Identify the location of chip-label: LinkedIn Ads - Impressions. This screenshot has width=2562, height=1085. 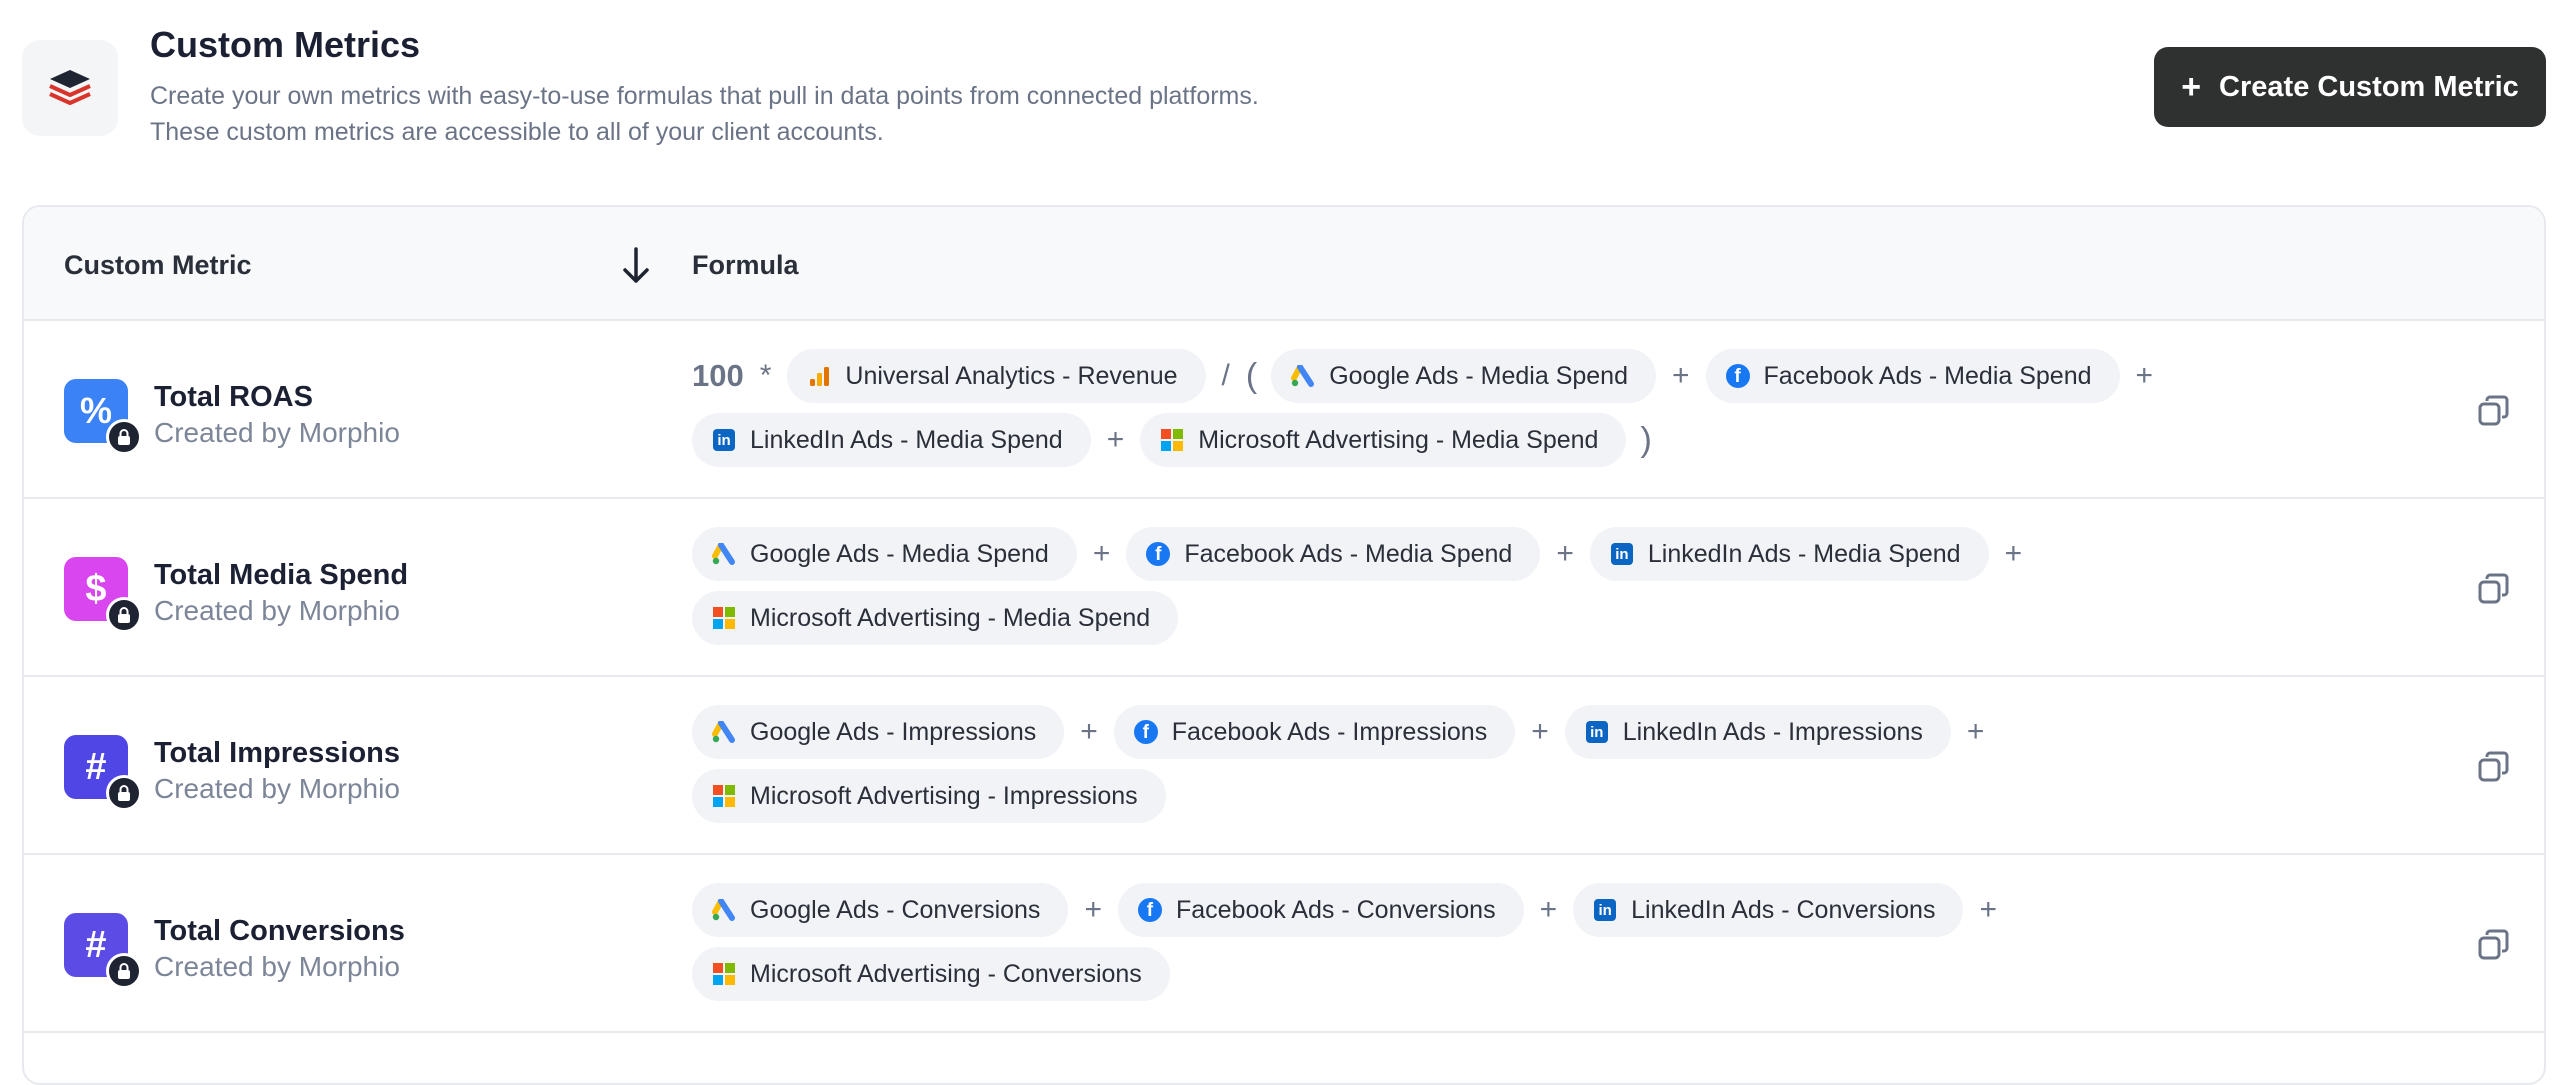
(1772, 731).